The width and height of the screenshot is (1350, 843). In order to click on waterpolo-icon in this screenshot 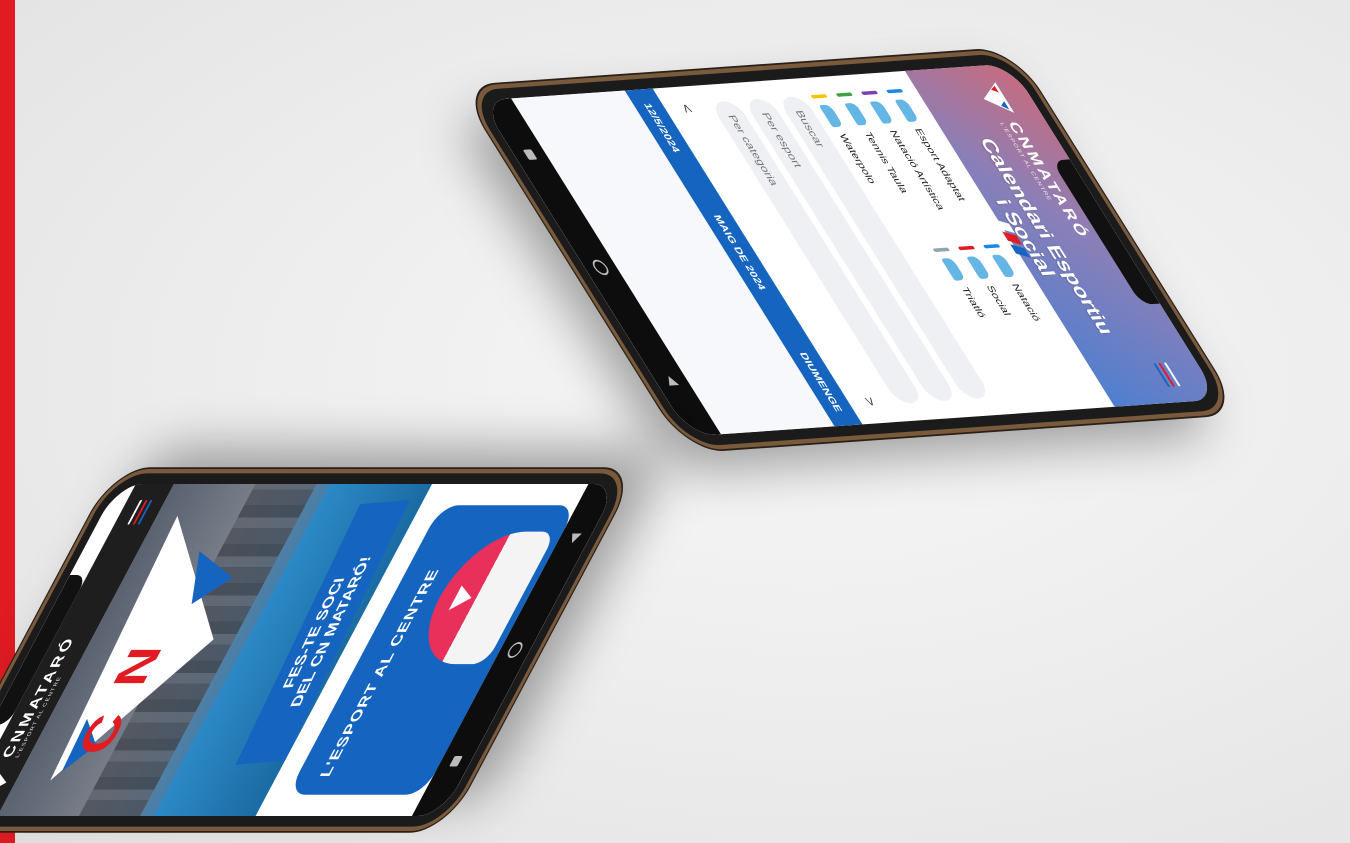, I will do `click(831, 116)`.